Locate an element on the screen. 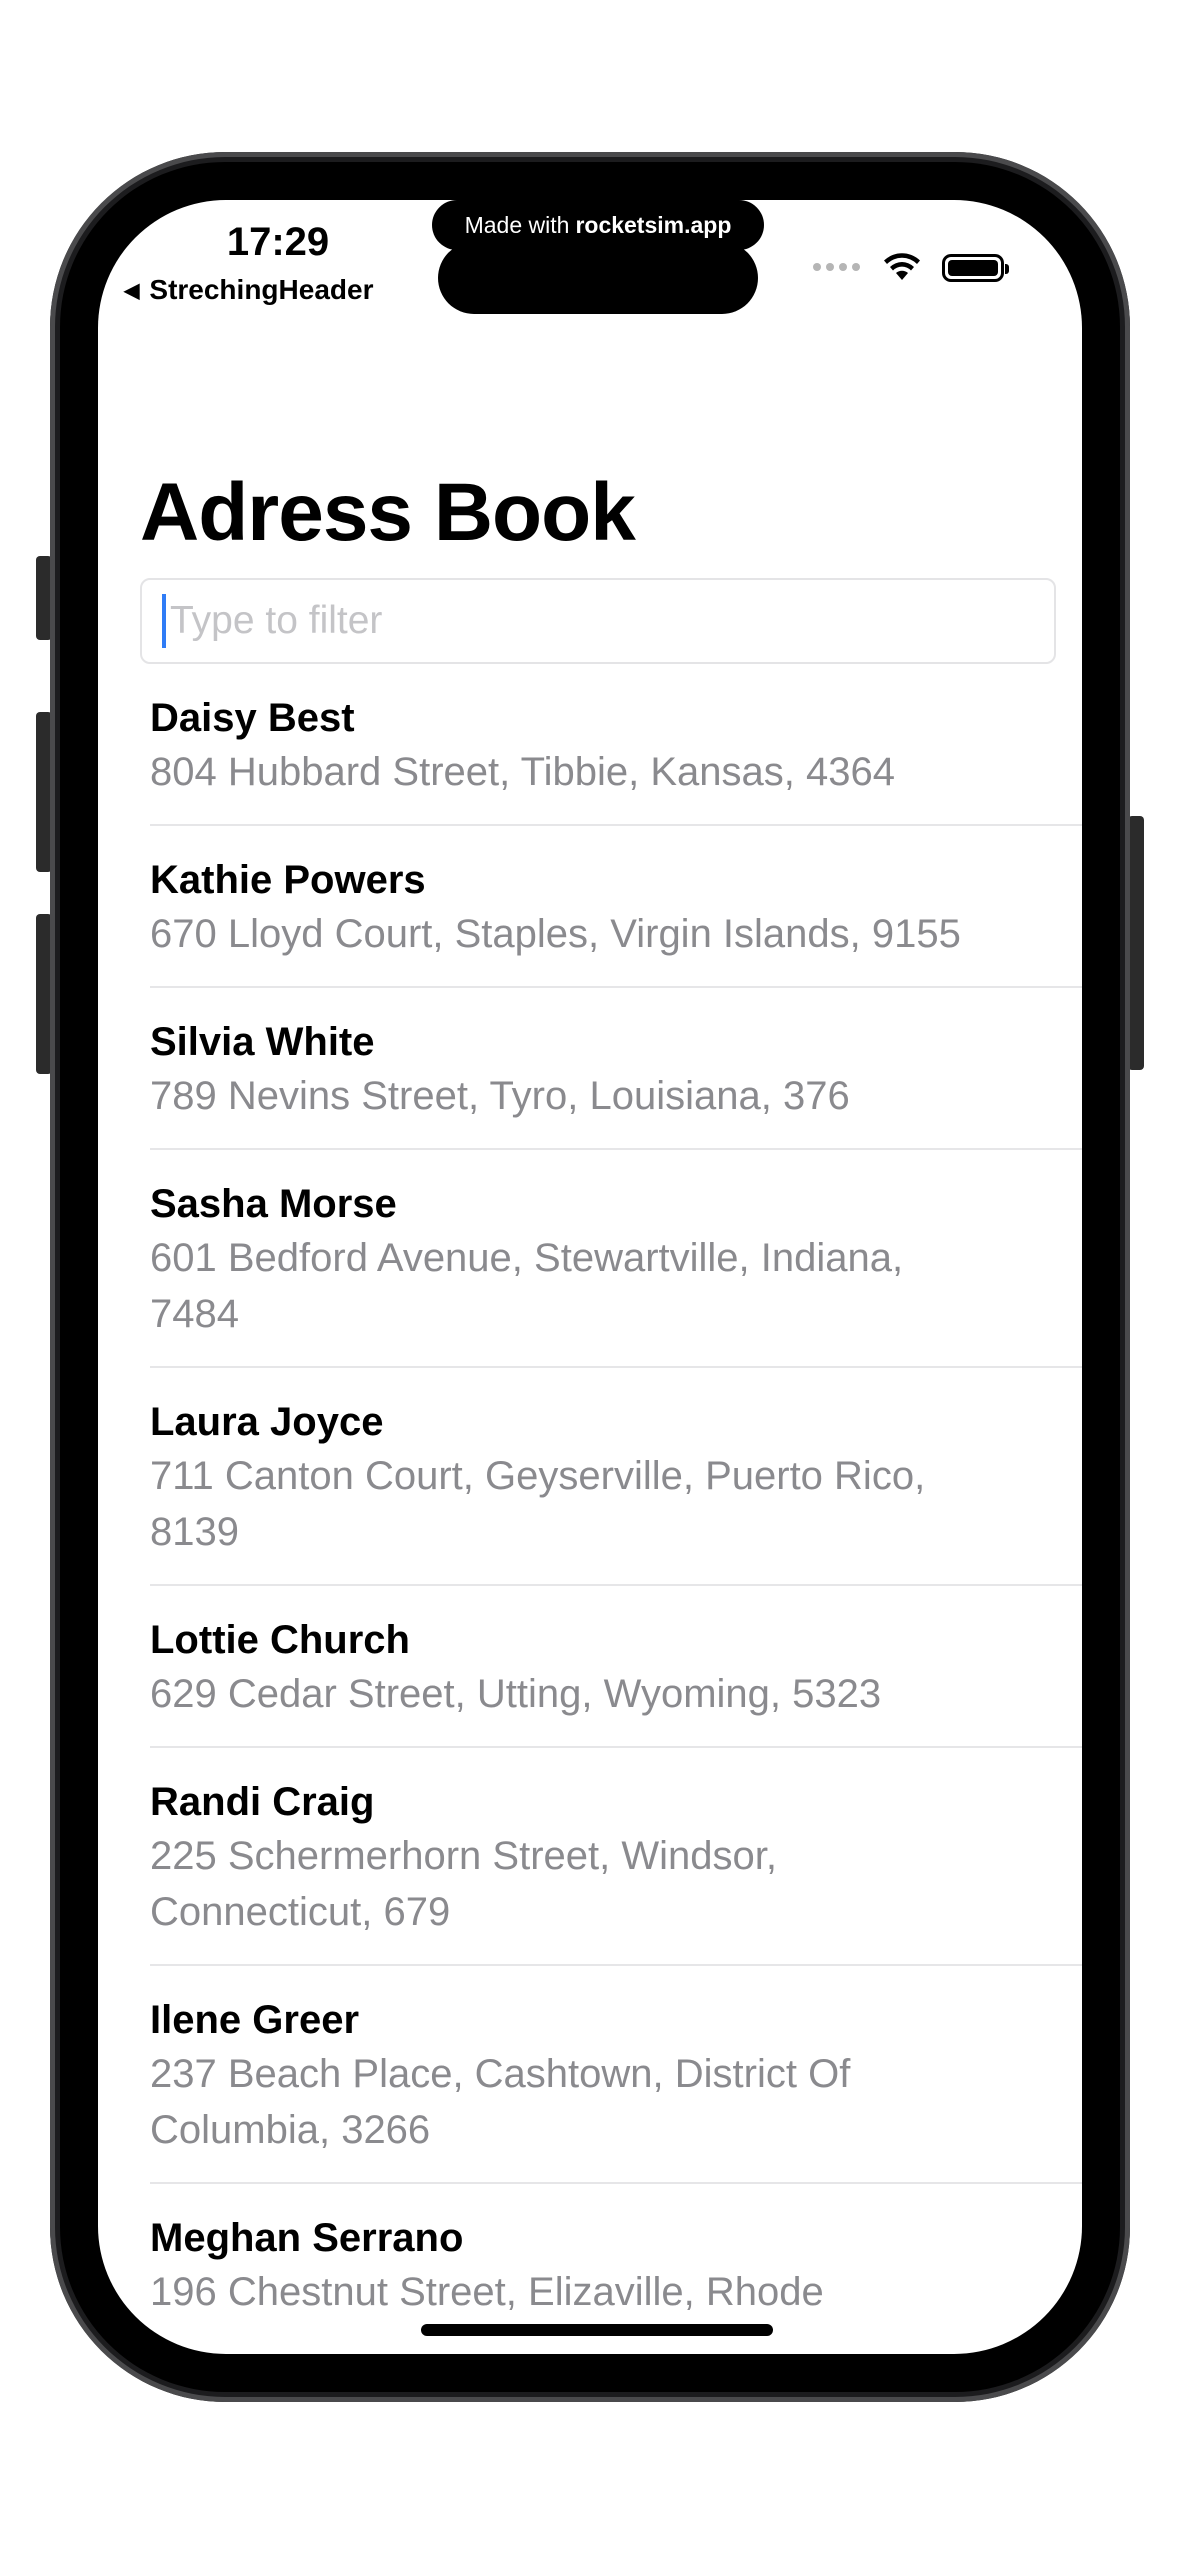  contact-address: 629 Cedar Street, Utting, Wyoming, 5323 is located at coordinates (516, 1694).